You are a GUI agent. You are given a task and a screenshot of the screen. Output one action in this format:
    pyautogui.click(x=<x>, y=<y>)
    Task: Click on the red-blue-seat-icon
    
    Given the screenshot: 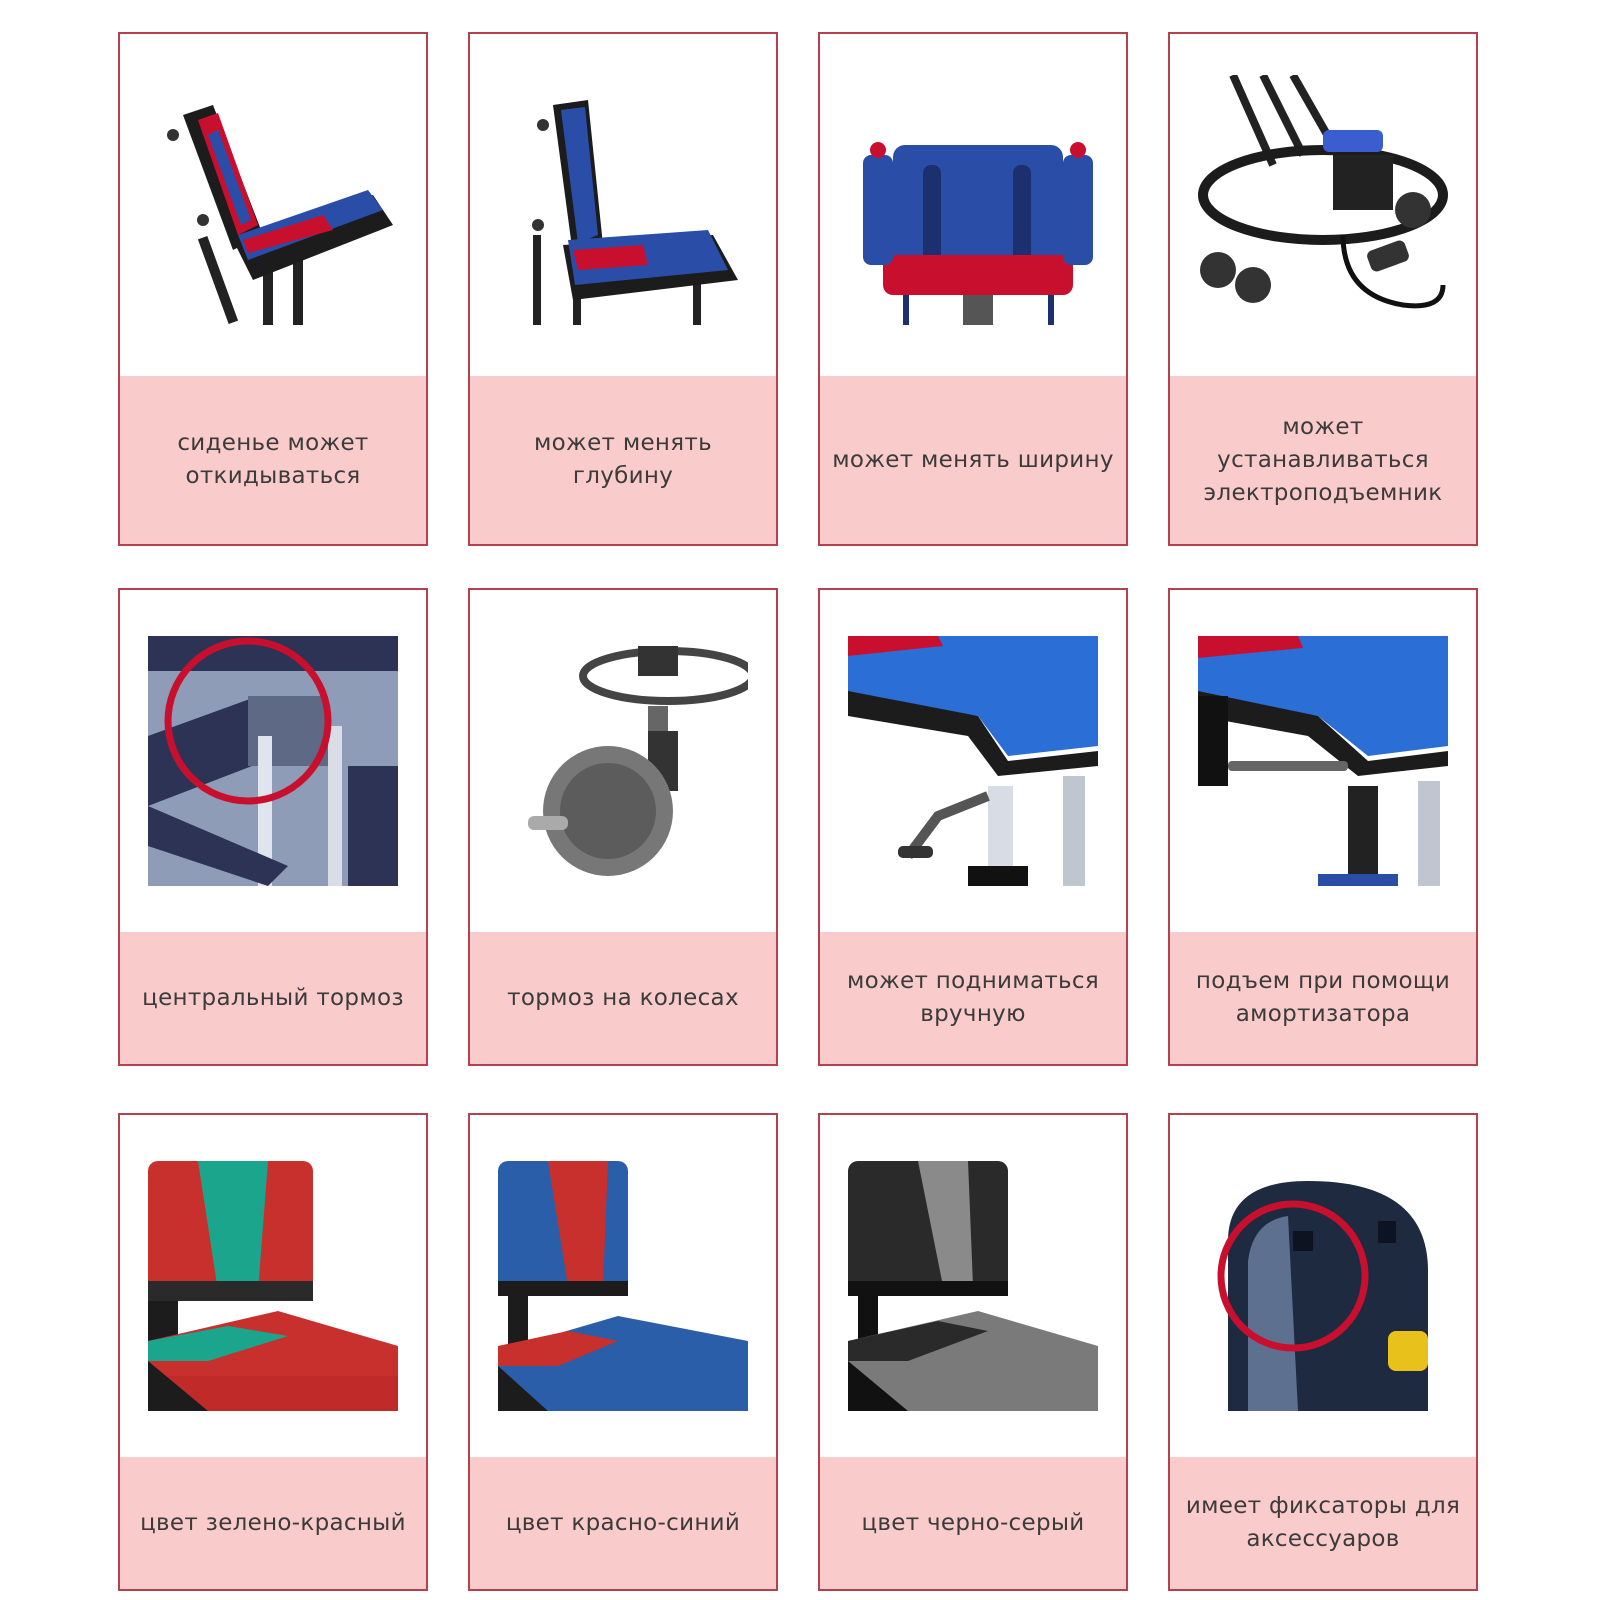 What is the action you would take?
    pyautogui.click(x=623, y=1286)
    